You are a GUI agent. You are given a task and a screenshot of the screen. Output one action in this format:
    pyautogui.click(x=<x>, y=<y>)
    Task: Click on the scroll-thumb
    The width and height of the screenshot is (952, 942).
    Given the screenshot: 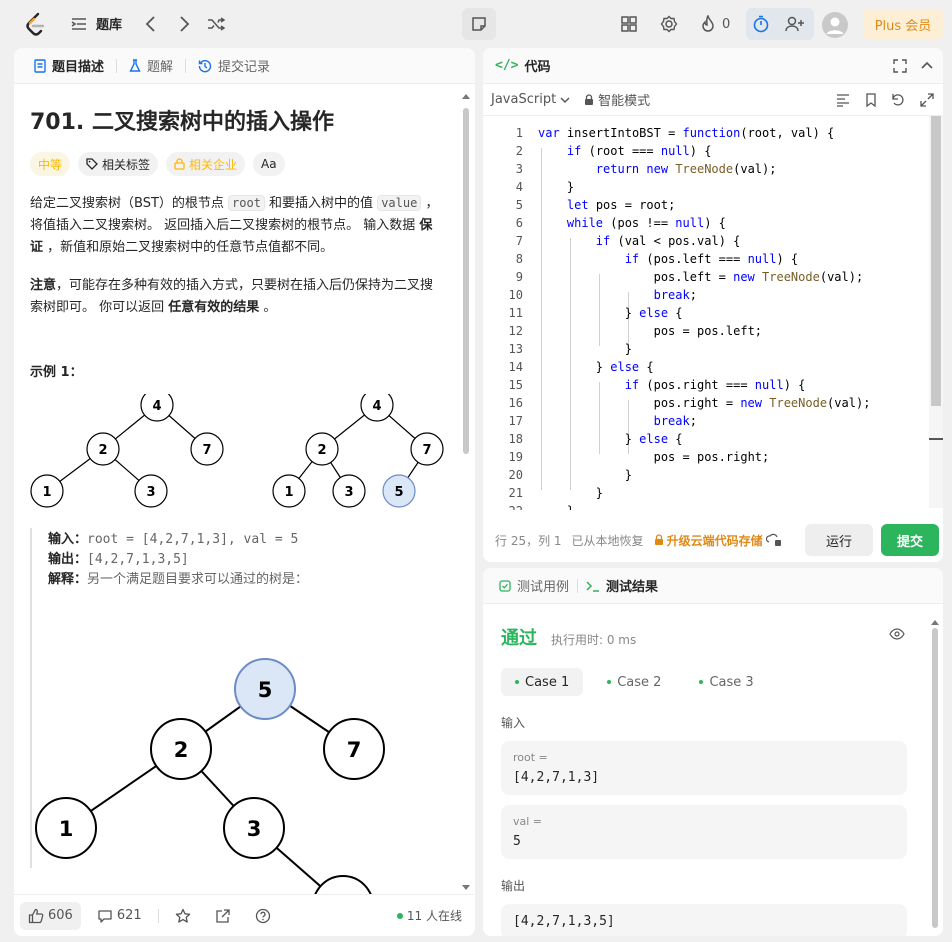 What is the action you would take?
    pyautogui.click(x=466, y=281)
    